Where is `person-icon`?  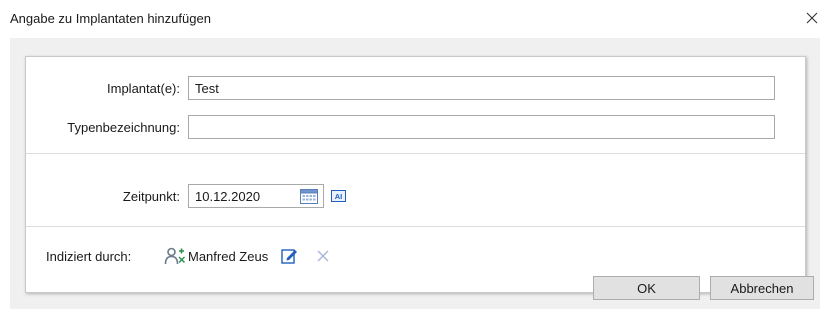
person-icon is located at coordinates (174, 256).